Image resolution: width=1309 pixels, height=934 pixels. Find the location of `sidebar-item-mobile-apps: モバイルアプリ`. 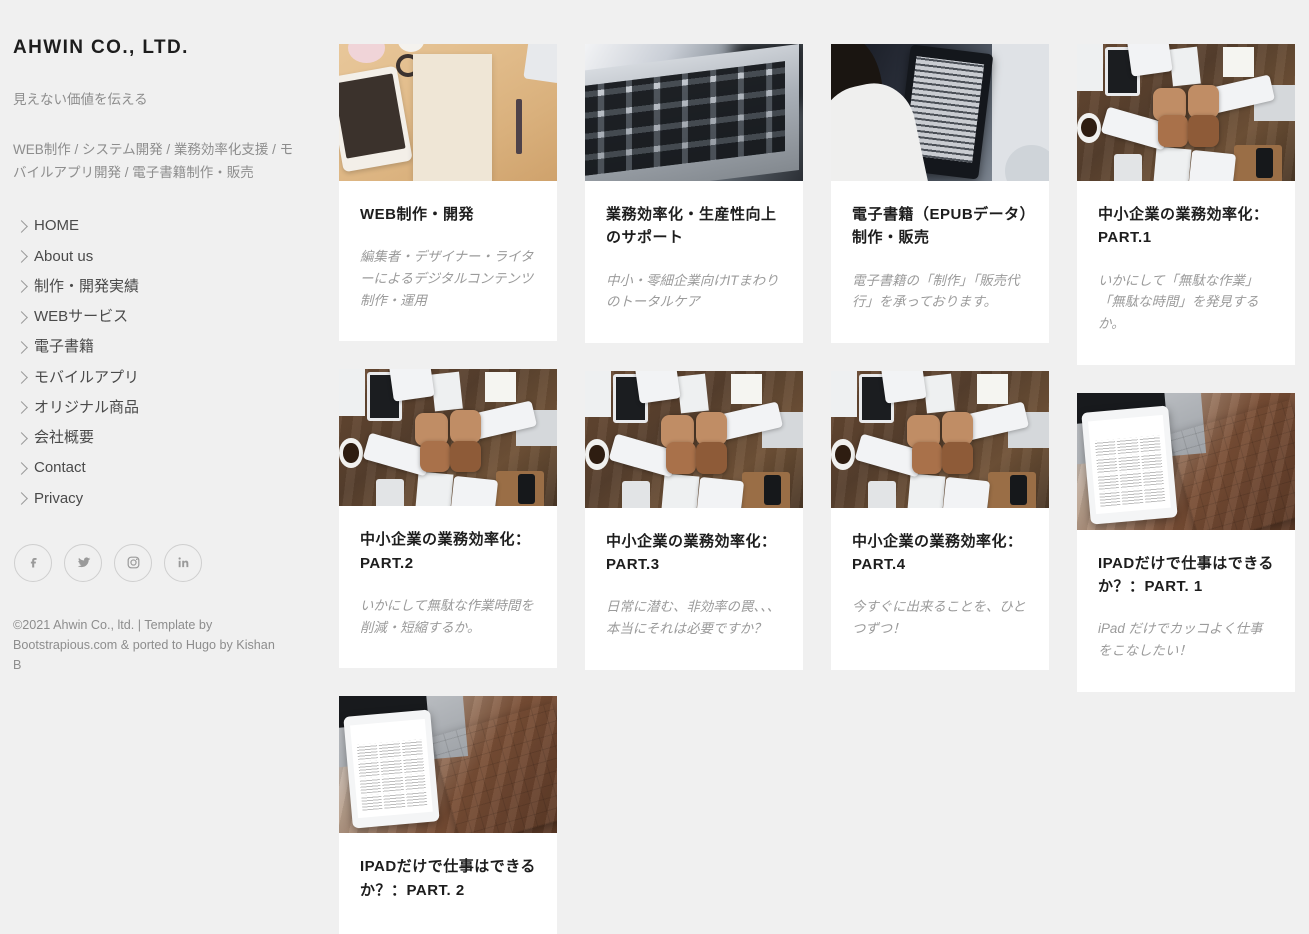

sidebar-item-mobile-apps: モバイルアプリ is located at coordinates (159, 378).